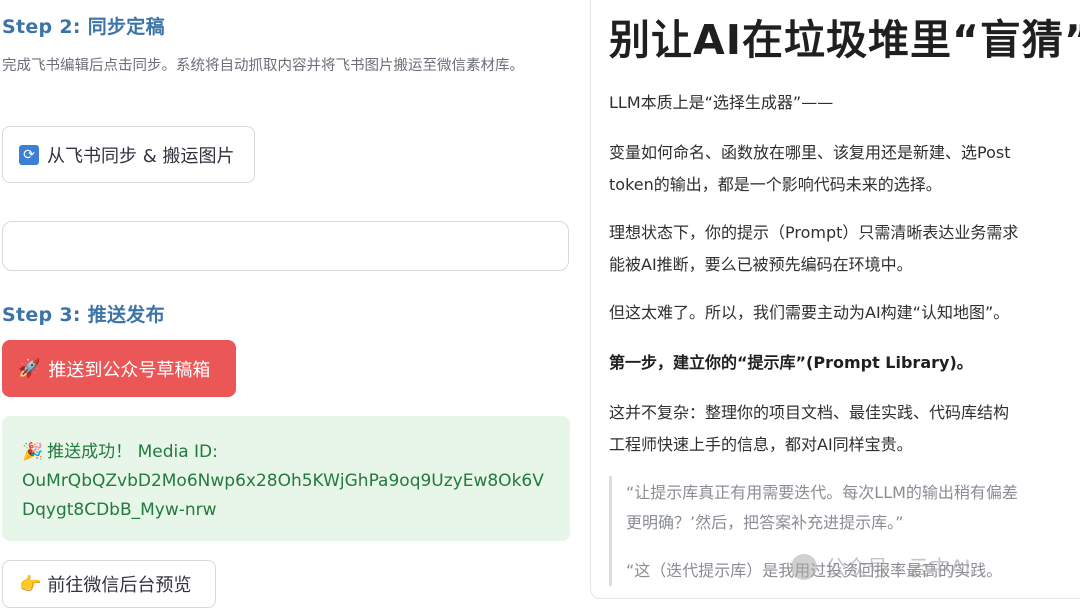 The image size is (1080, 615). I want to click on watermark: 公众号 · 云中AI, so click(881, 567).